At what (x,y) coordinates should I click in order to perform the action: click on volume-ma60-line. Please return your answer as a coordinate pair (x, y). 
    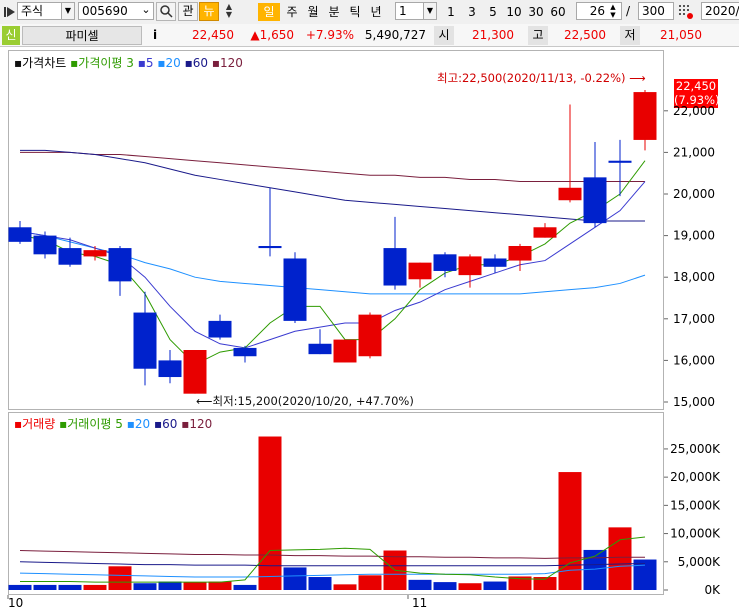
    Looking at the image, I should click on (332, 564).